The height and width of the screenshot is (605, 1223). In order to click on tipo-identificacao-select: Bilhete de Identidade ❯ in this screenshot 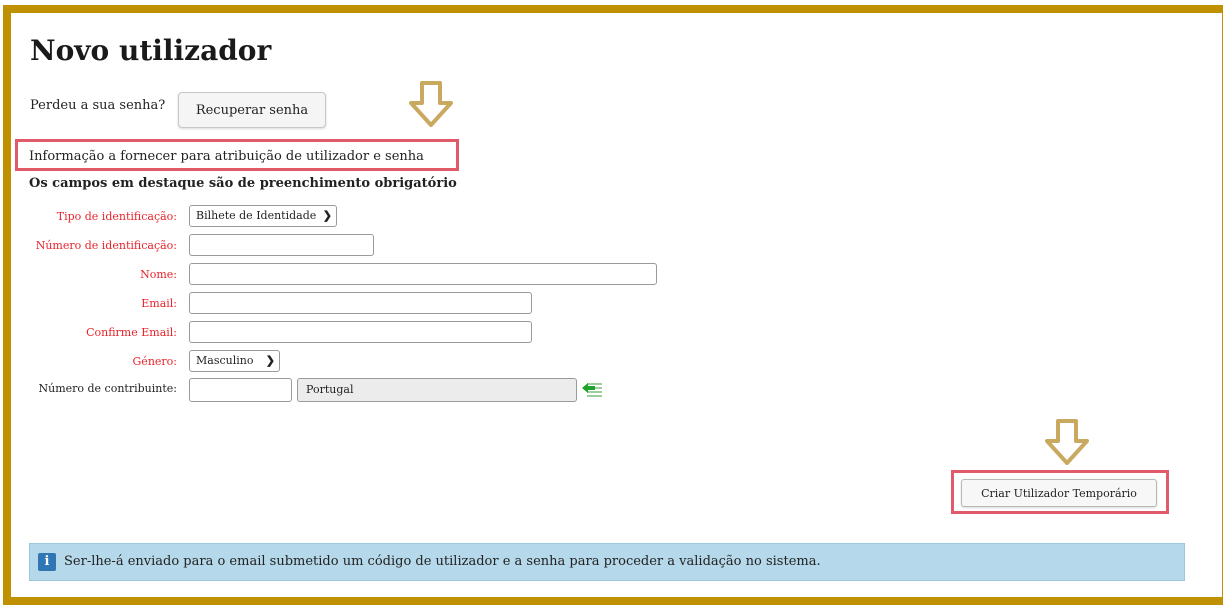, I will do `click(263, 216)`.